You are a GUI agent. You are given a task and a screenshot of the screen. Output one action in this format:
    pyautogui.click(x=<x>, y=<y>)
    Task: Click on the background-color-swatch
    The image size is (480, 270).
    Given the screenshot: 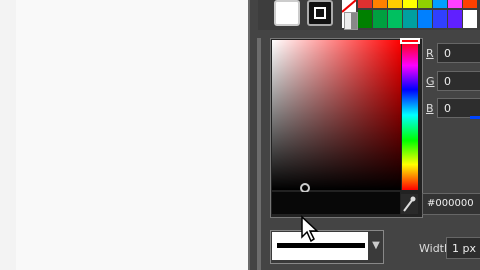 What is the action you would take?
    pyautogui.click(x=320, y=13)
    